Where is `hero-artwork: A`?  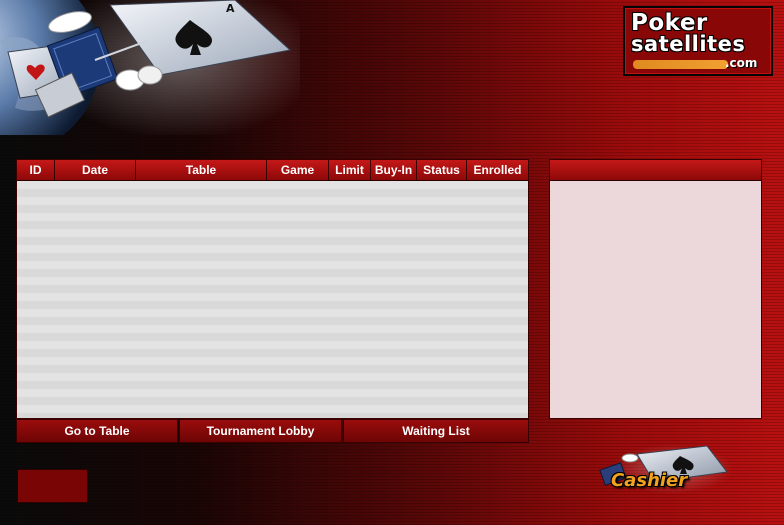
hero-artwork: A is located at coordinates (150, 67).